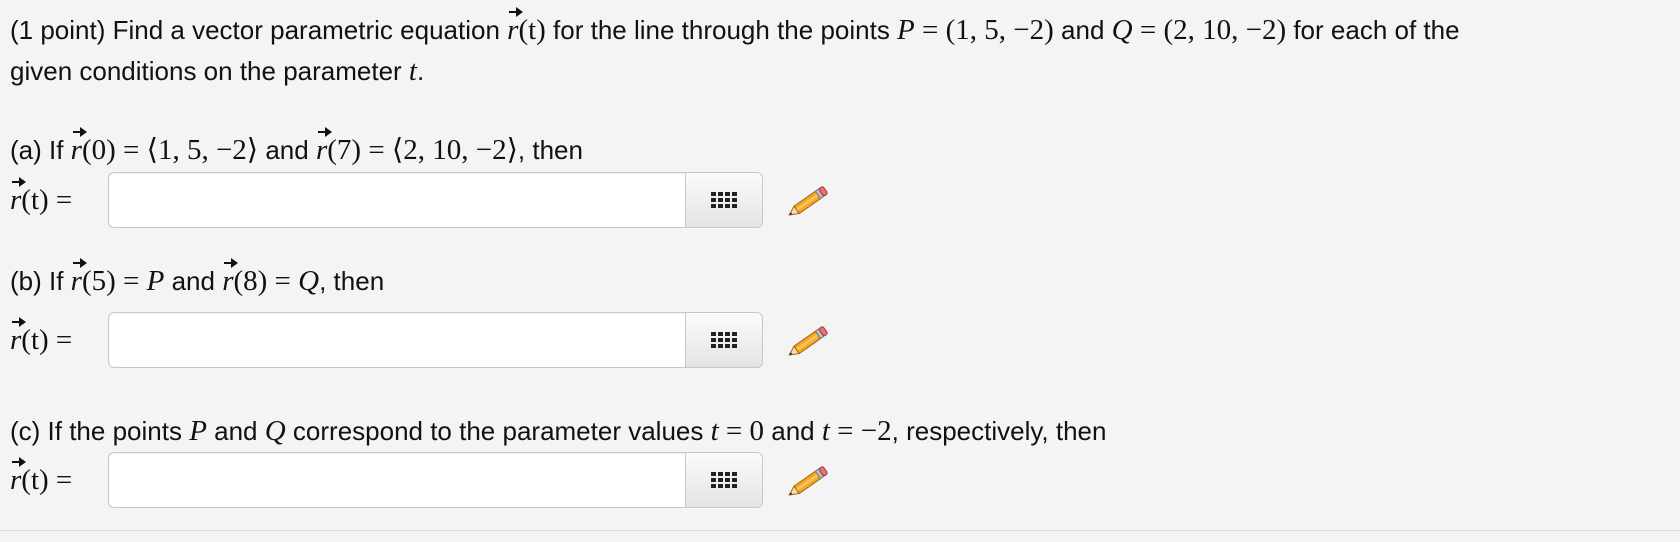  I want to click on part-b-question: (b) If r(5) = P and r(8) = Q, then, so click(197, 277).